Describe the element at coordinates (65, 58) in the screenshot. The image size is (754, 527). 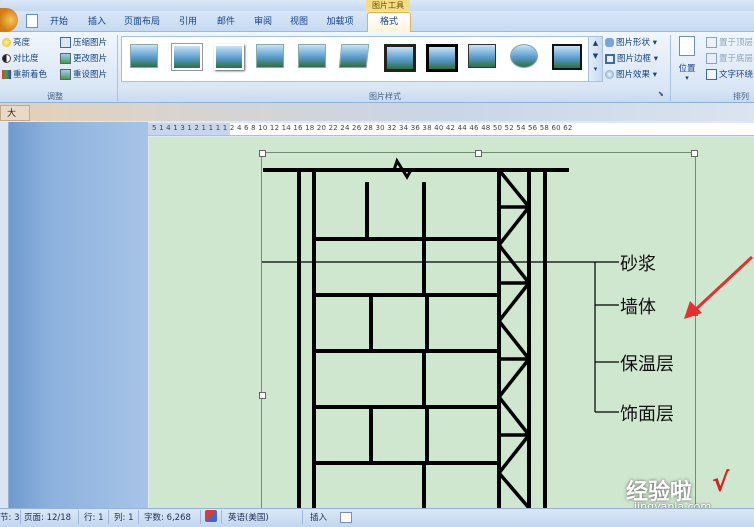
I see `change-picture-icon` at that location.